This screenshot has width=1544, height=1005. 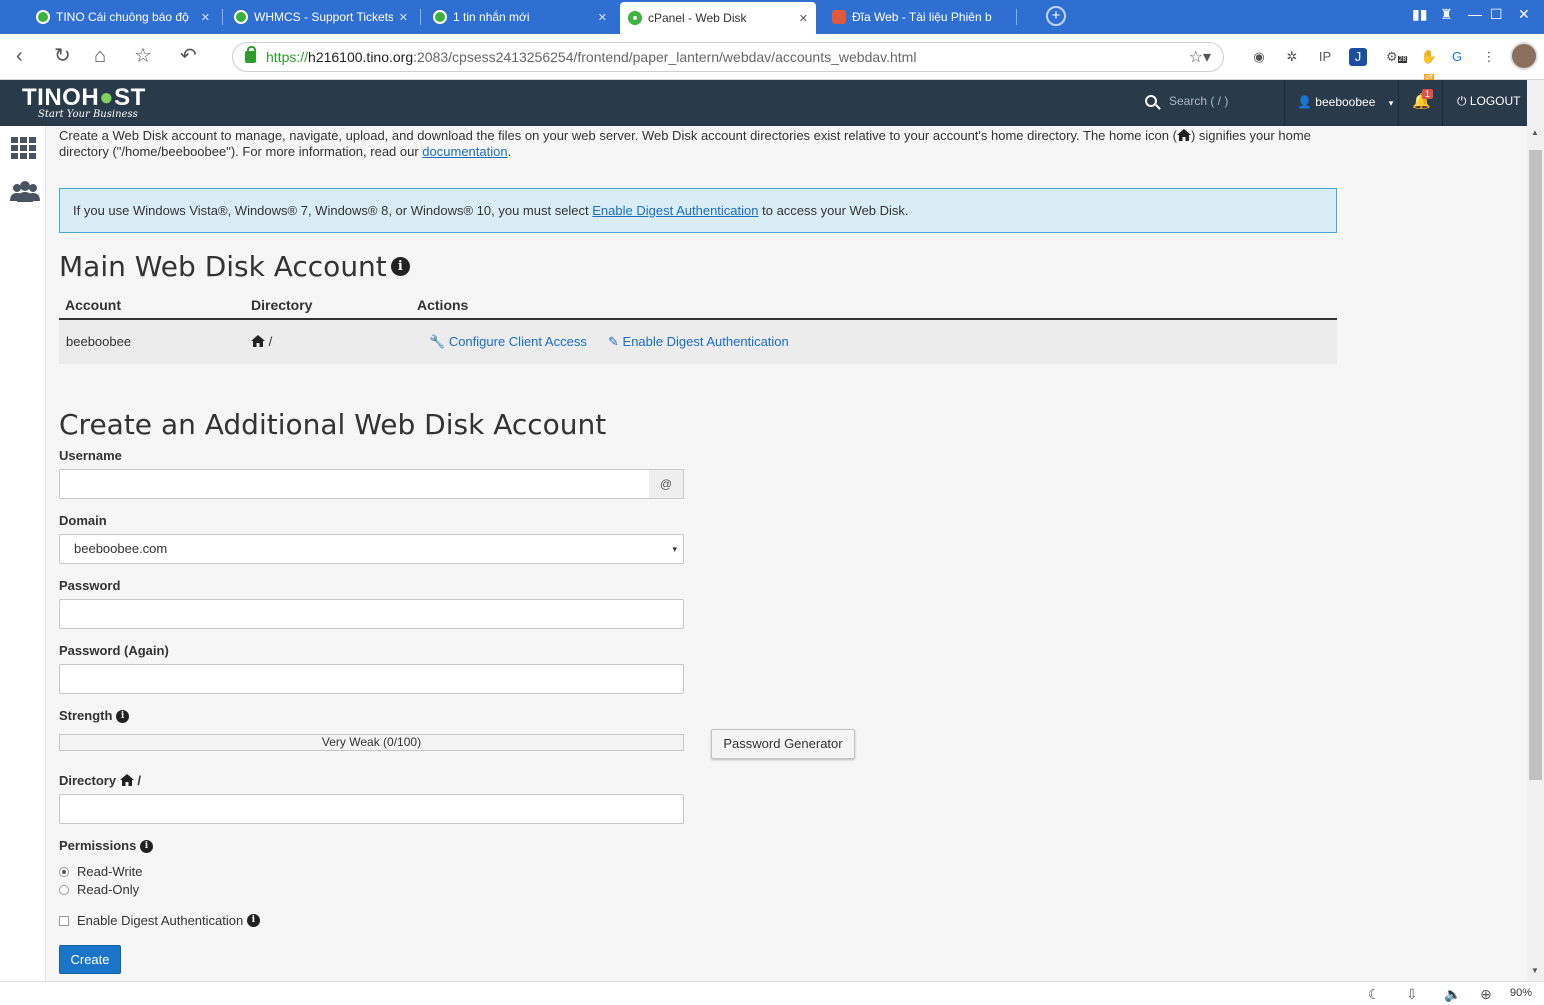 What do you see at coordinates (1446, 14) in the screenshot?
I see `window-skin-icon: ♜` at bounding box center [1446, 14].